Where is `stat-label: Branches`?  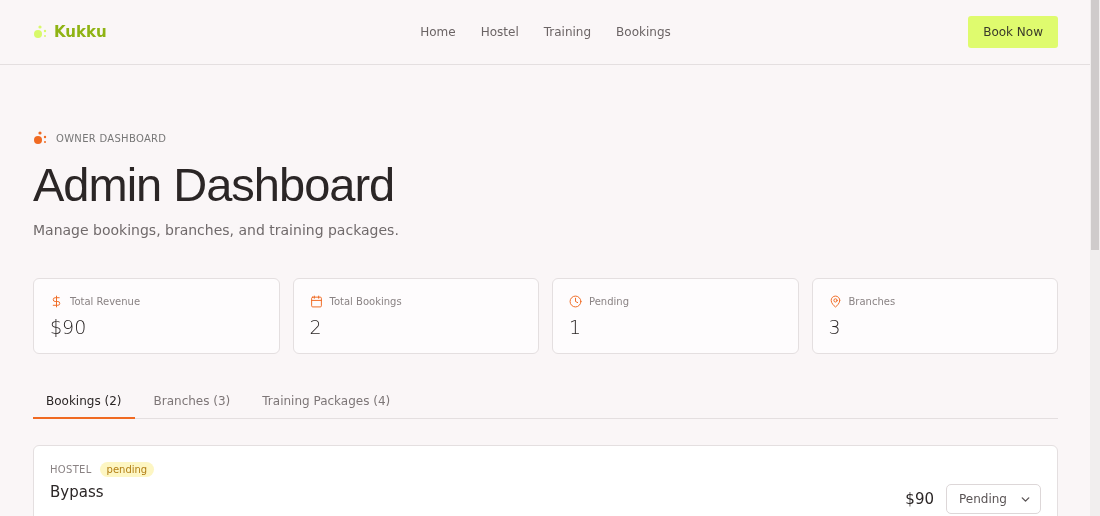 stat-label: Branches is located at coordinates (872, 301).